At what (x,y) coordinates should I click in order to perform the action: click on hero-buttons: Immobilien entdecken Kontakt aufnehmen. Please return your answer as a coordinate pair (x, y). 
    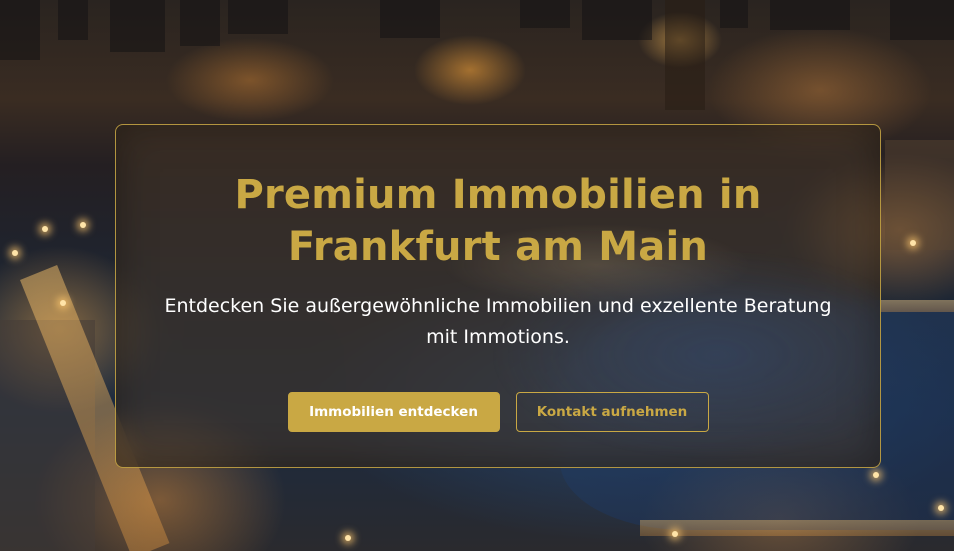
    Looking at the image, I should click on (498, 412).